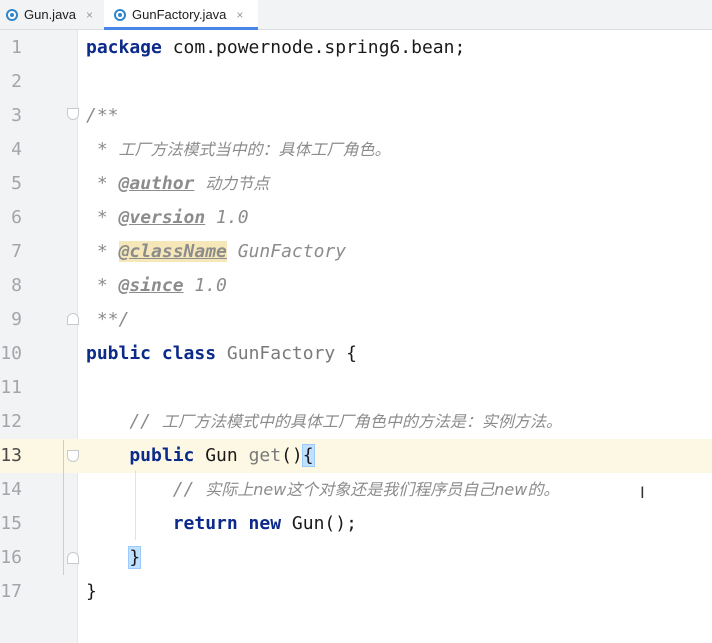 This screenshot has width=712, height=643. Describe the element at coordinates (16, 81) in the screenshot. I see `line-number: 2` at that location.